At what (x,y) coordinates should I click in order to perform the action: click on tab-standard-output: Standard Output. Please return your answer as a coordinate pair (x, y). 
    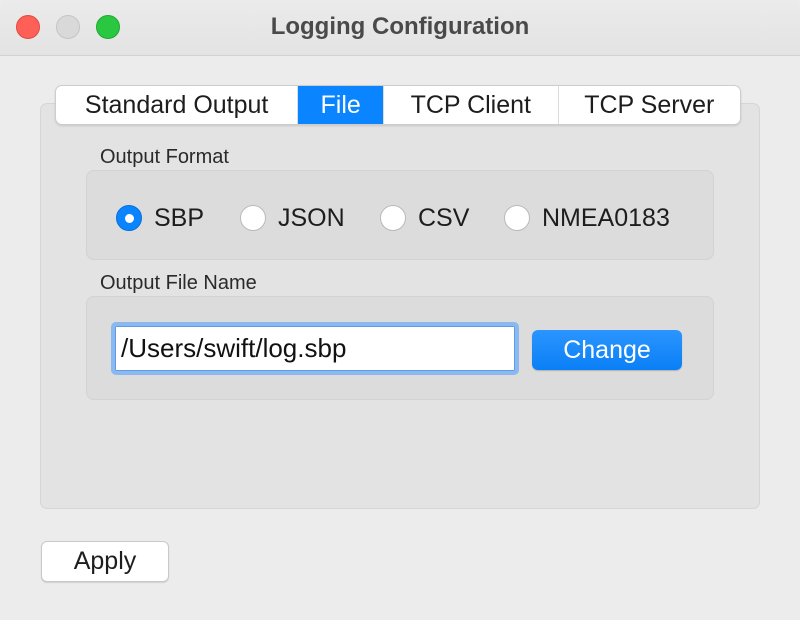
    Looking at the image, I should click on (177, 105).